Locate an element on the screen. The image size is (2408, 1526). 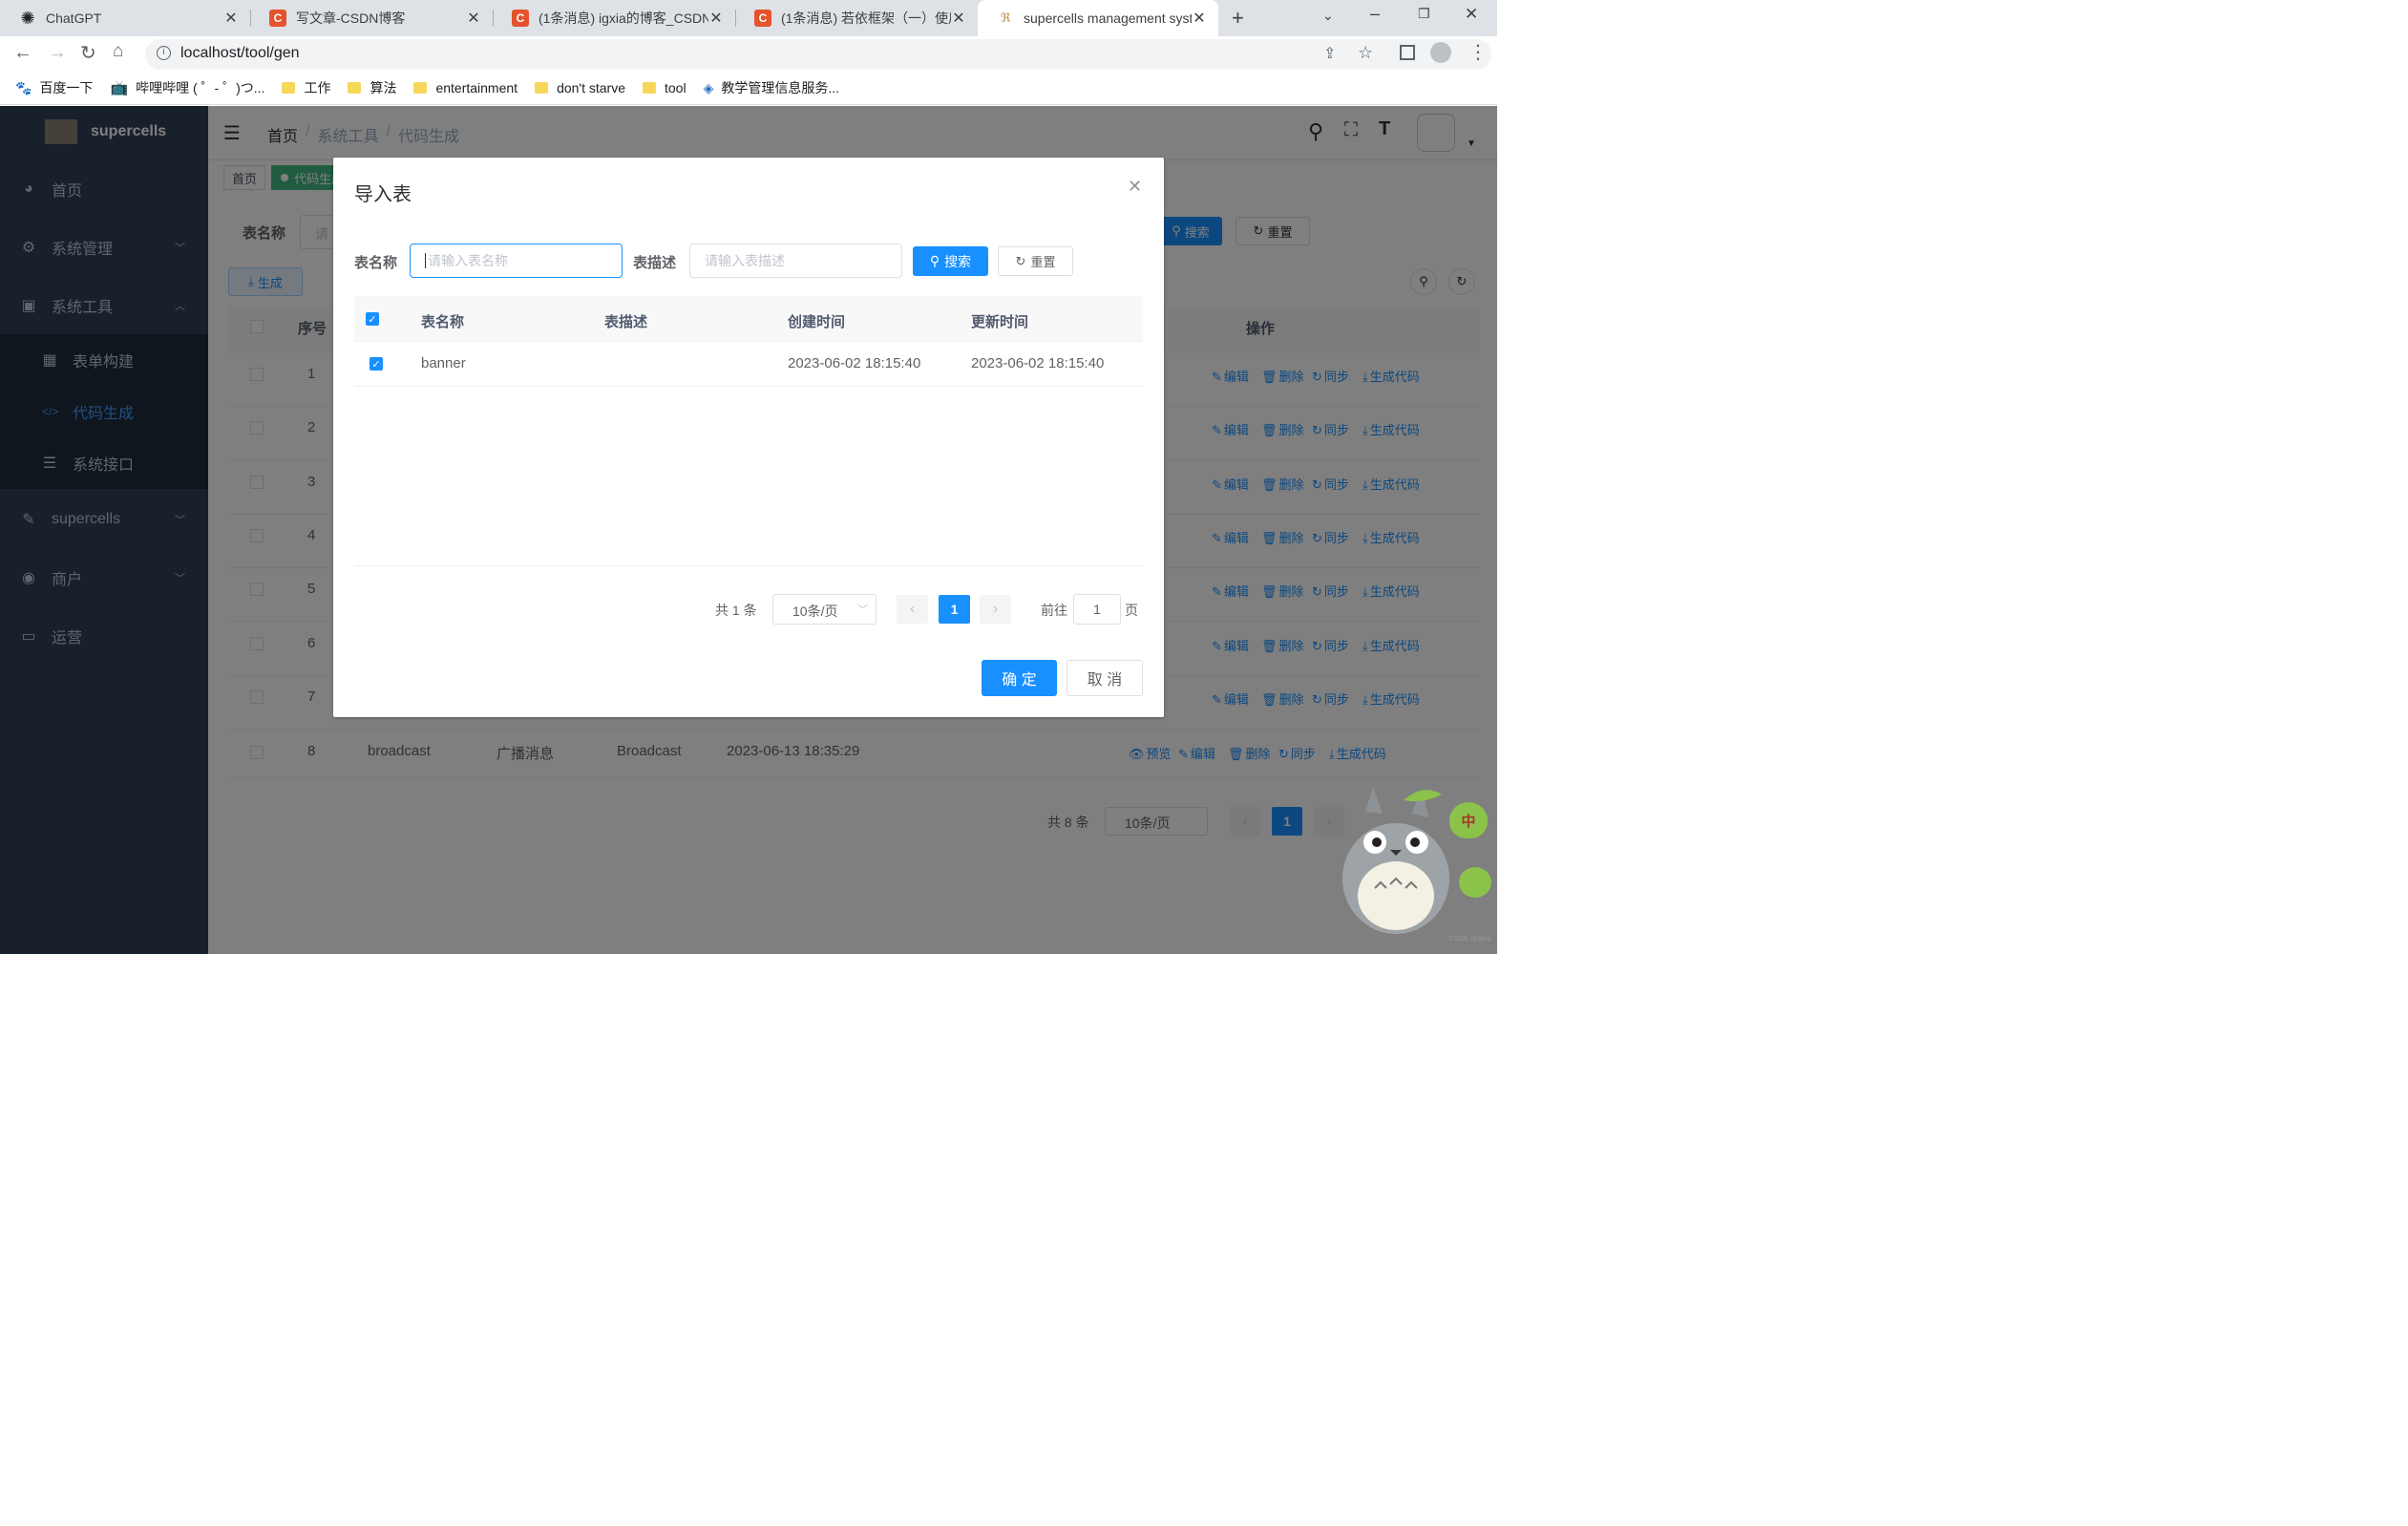
supercells-icon: ℜ is located at coordinates (1005, 18).